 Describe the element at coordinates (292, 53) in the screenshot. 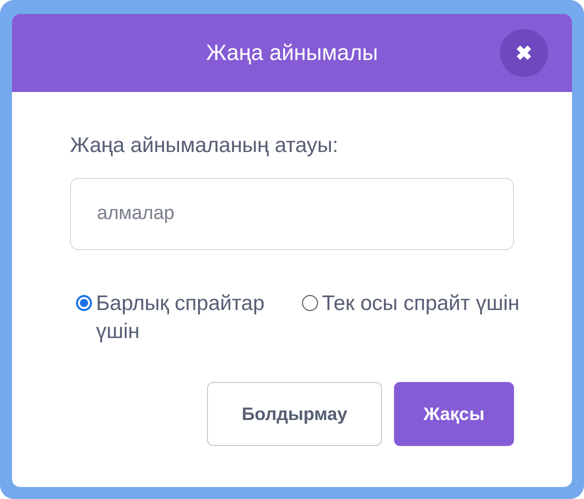

I see `dialog-title: Жаңа айнымалы` at that location.